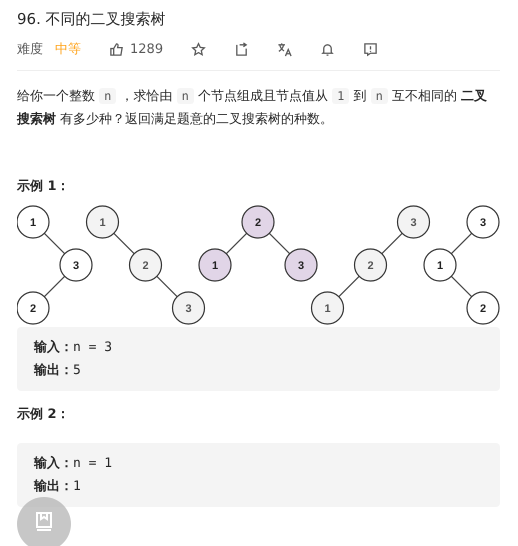 The width and height of the screenshot is (518, 546). Describe the element at coordinates (58, 487) in the screenshot. I see `example-line: 输出：1` at that location.